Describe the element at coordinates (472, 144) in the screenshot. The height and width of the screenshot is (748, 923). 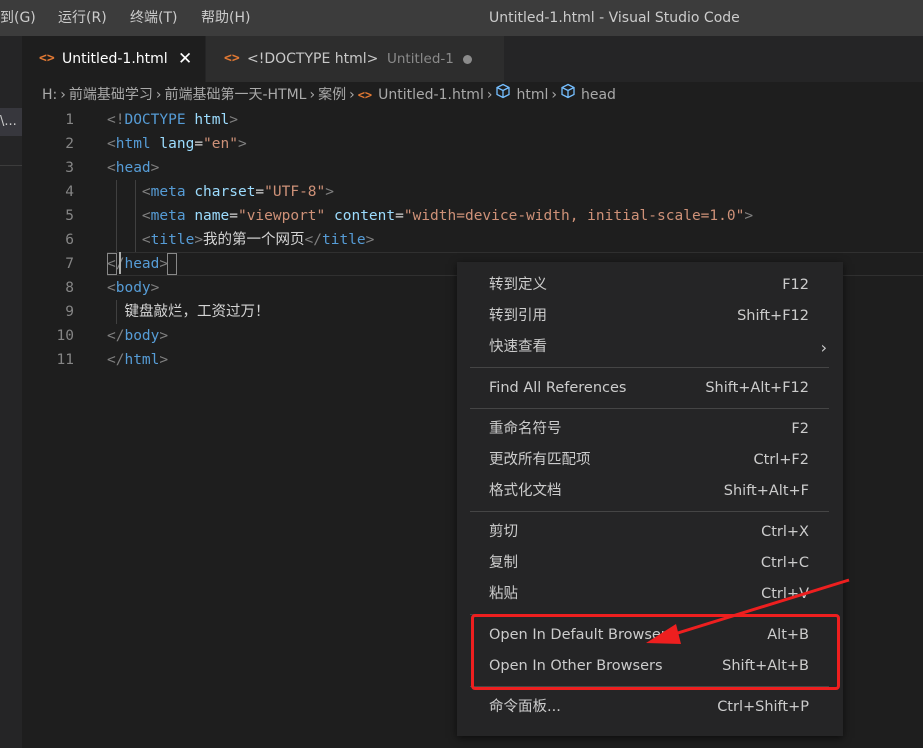
I see `code-line: 2 <html lang="en">` at that location.